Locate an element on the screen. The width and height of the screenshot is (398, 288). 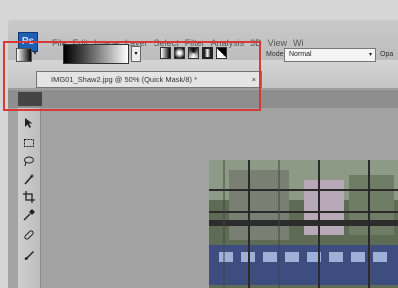
crop-icon is located at coordinates (29, 196).